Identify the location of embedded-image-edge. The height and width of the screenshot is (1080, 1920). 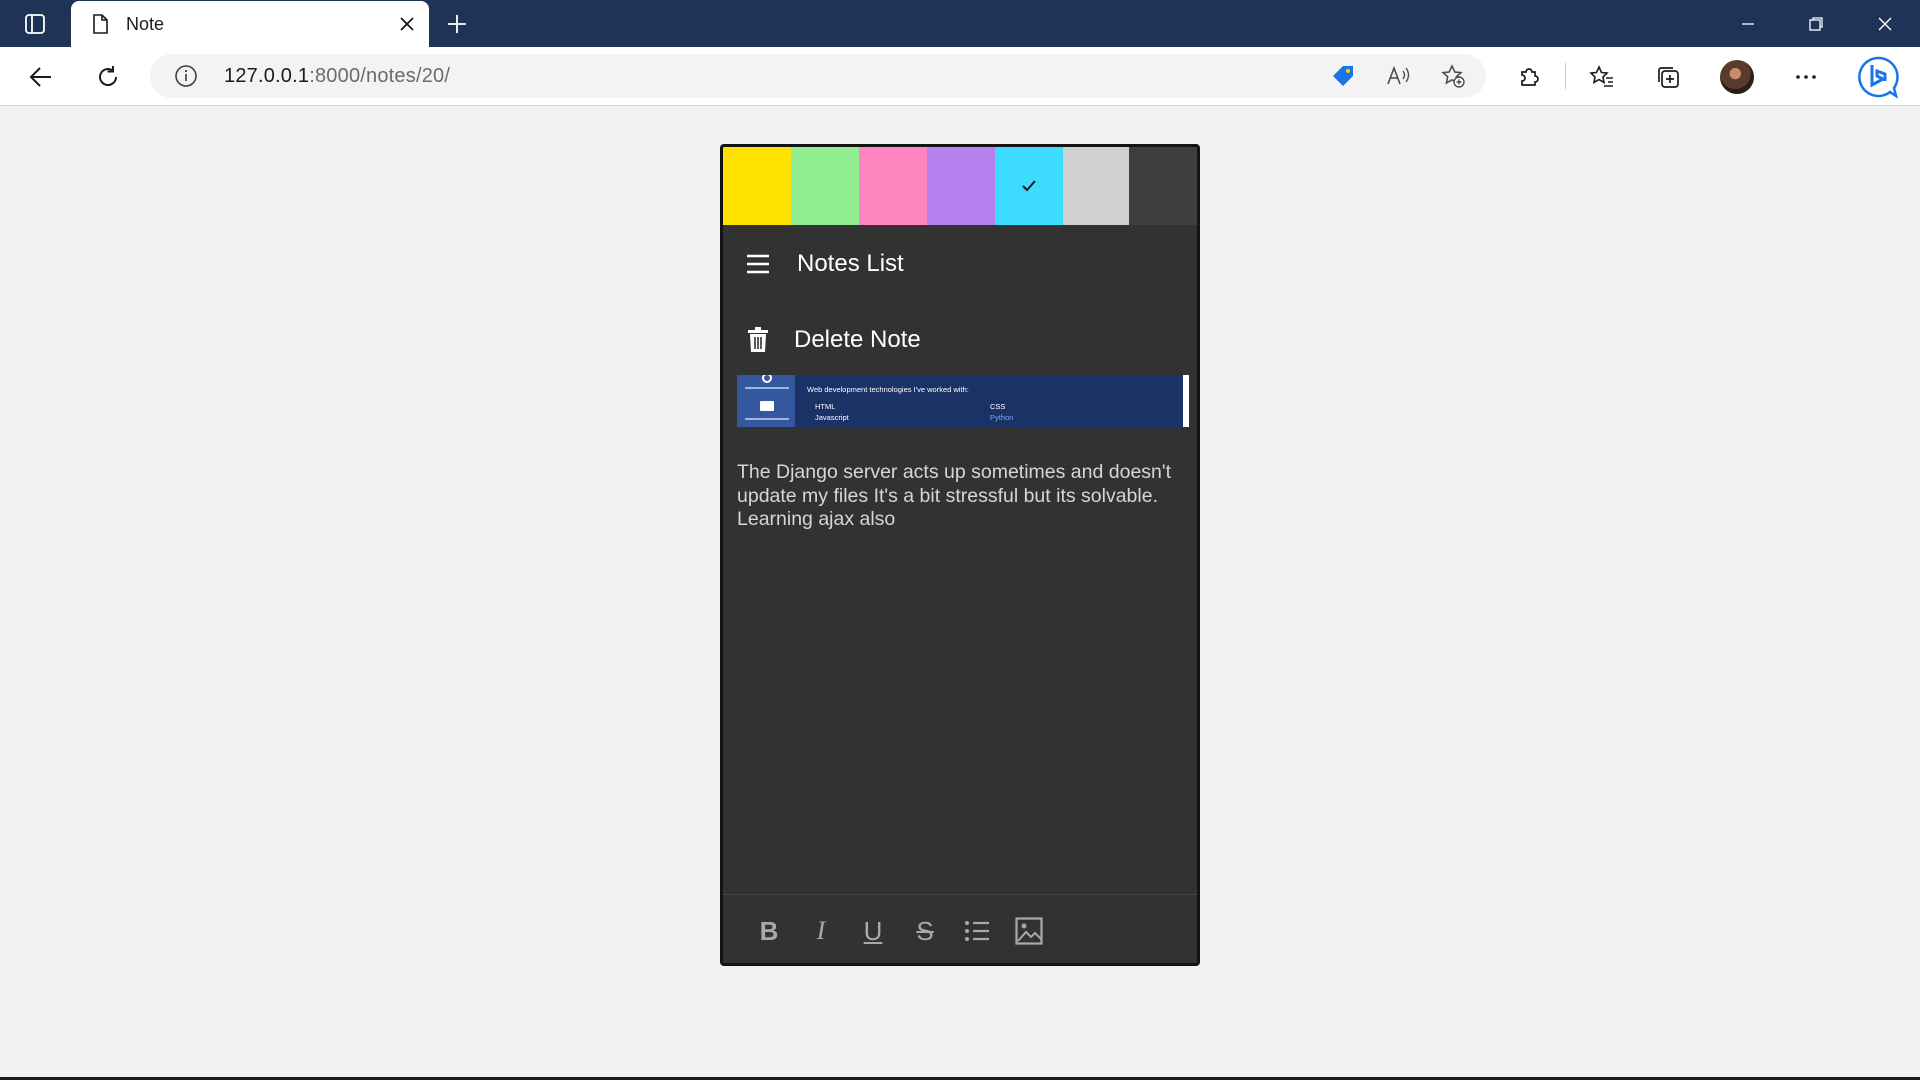
(1186, 401).